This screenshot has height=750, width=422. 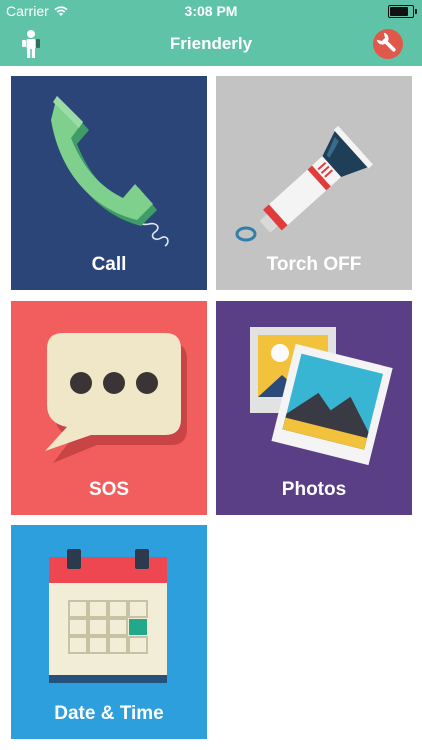 What do you see at coordinates (314, 408) in the screenshot?
I see `photos-tile: Photos` at bounding box center [314, 408].